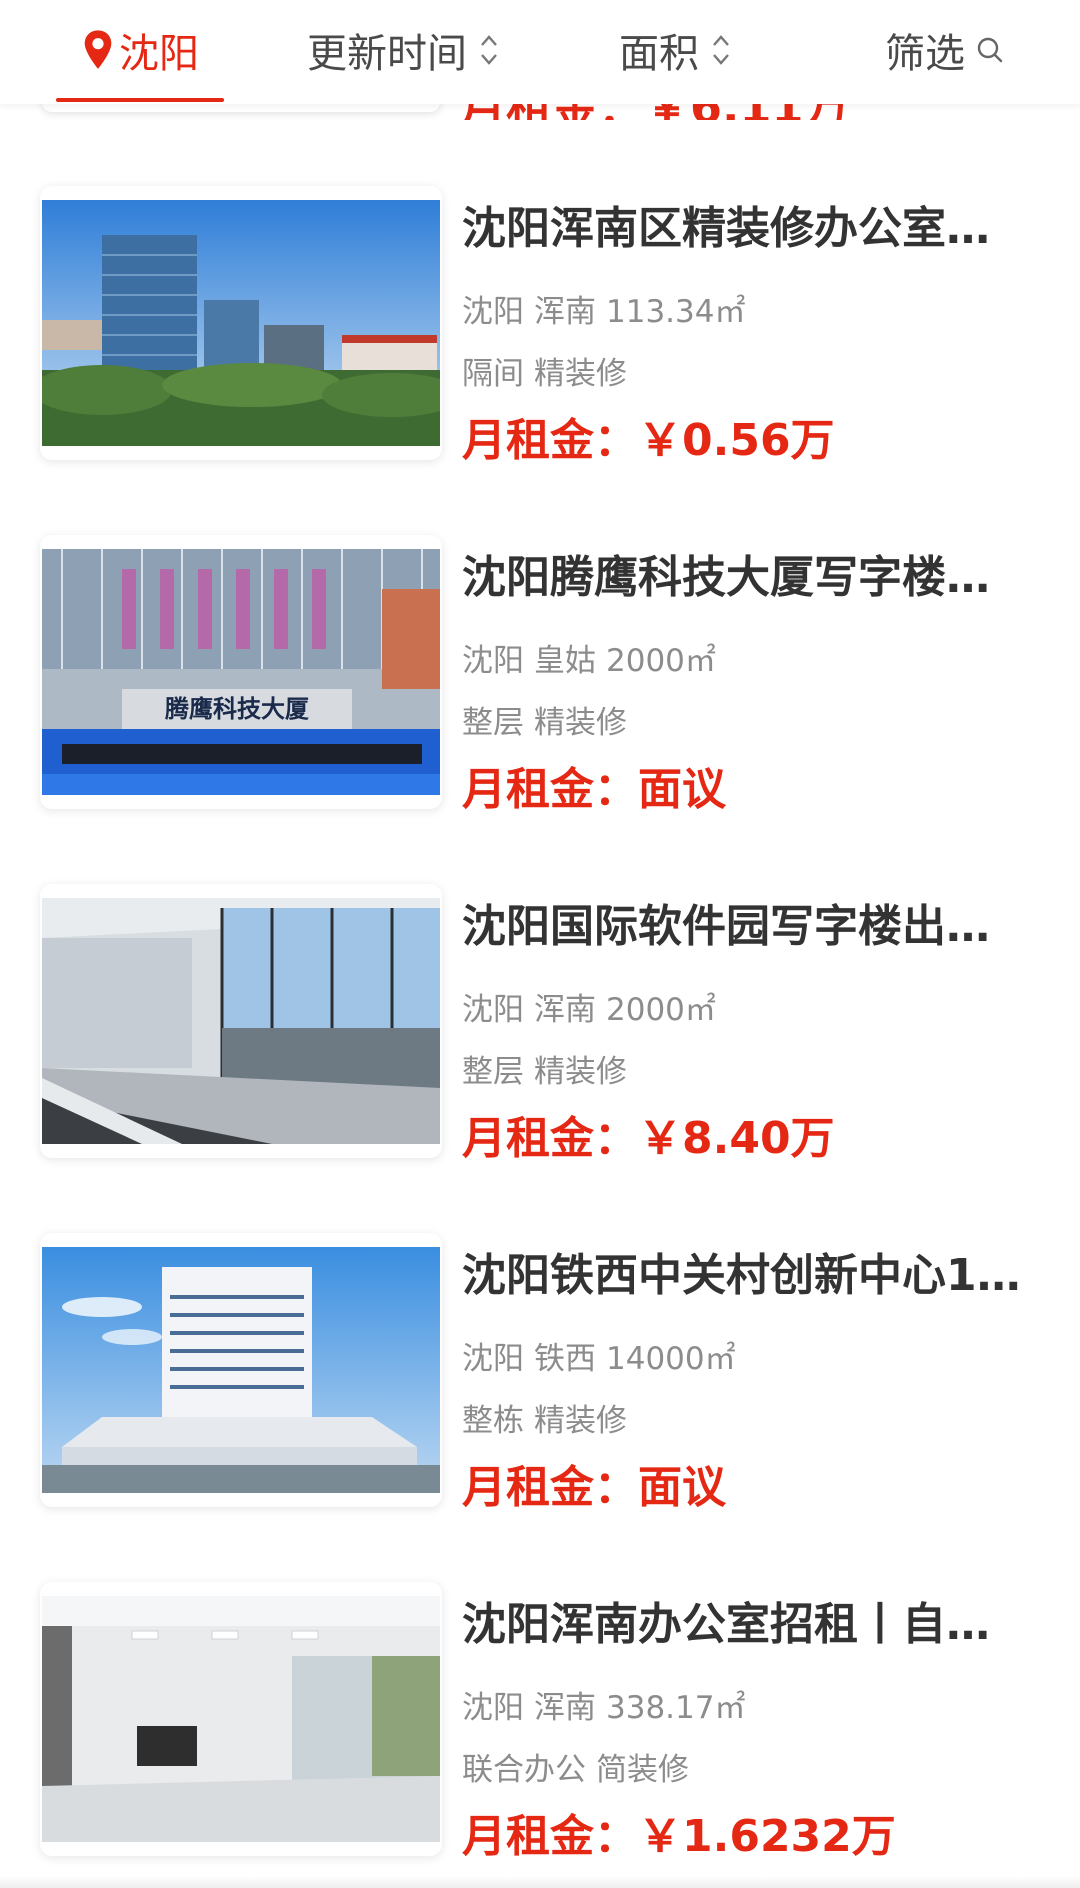  What do you see at coordinates (671, 1359) in the screenshot?
I see `listing-area: 14000㎡` at bounding box center [671, 1359].